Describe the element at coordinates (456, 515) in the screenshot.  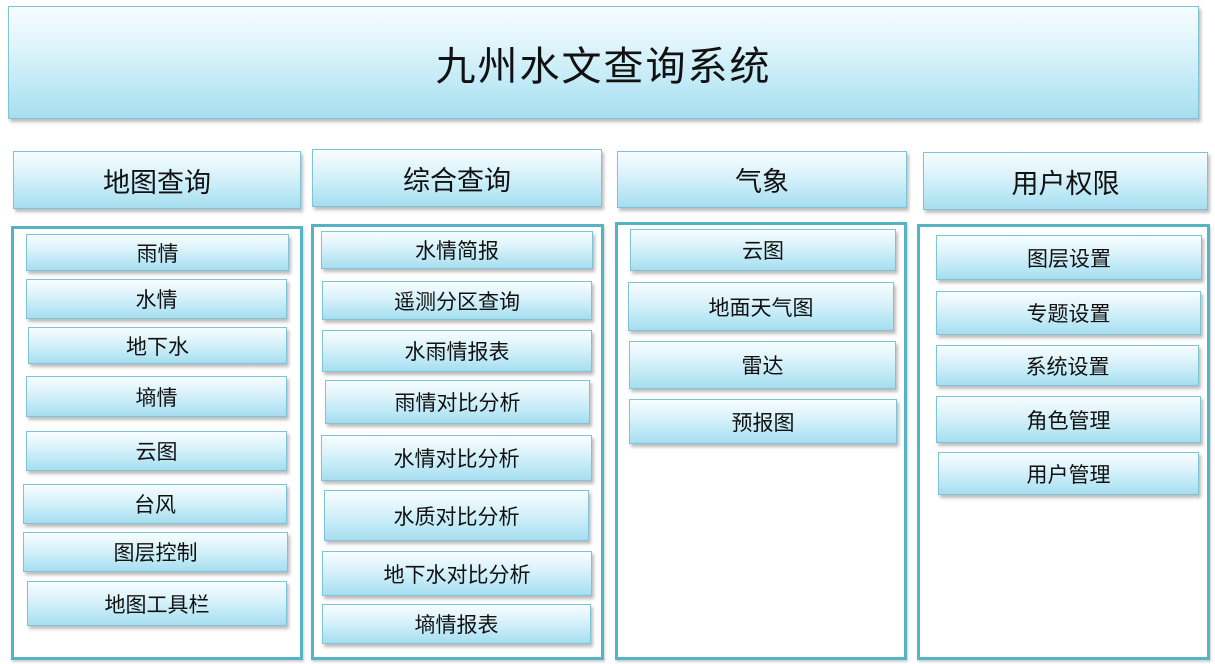
I see `menu-item-water-quality-comparison: 水质对比分析` at that location.